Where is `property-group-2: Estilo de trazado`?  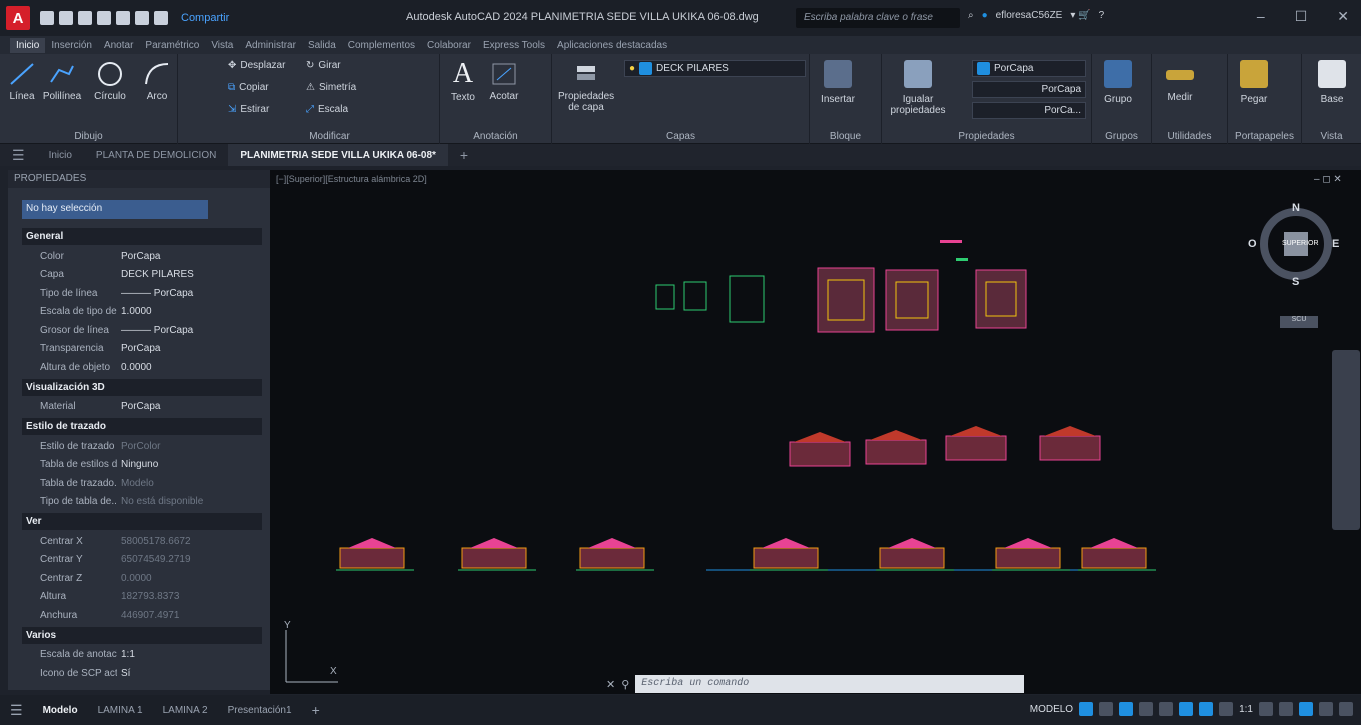 property-group-2: Estilo de trazado is located at coordinates (142, 426).